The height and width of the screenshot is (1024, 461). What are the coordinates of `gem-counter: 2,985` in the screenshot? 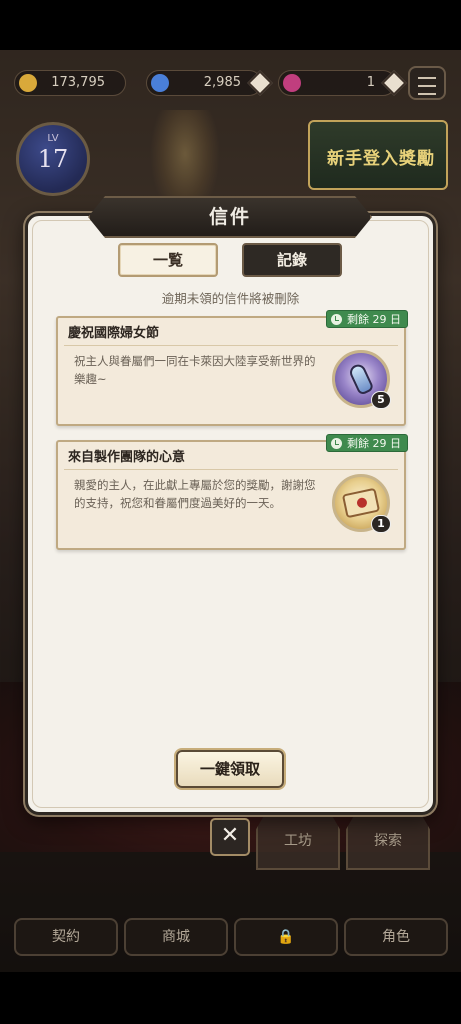 It's located at (209, 83).